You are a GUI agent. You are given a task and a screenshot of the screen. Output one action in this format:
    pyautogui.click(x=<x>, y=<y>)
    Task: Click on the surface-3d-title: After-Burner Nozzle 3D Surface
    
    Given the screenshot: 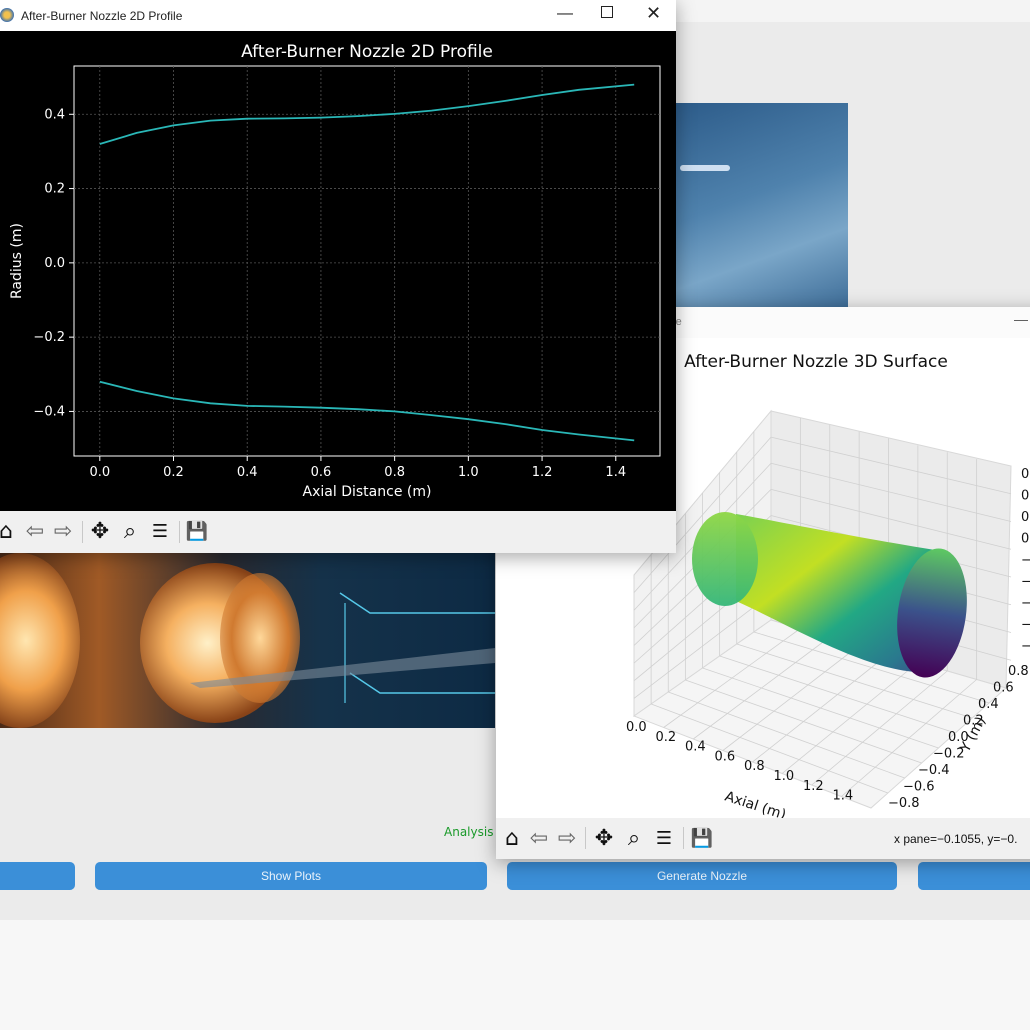 What is the action you would take?
    pyautogui.click(x=816, y=362)
    